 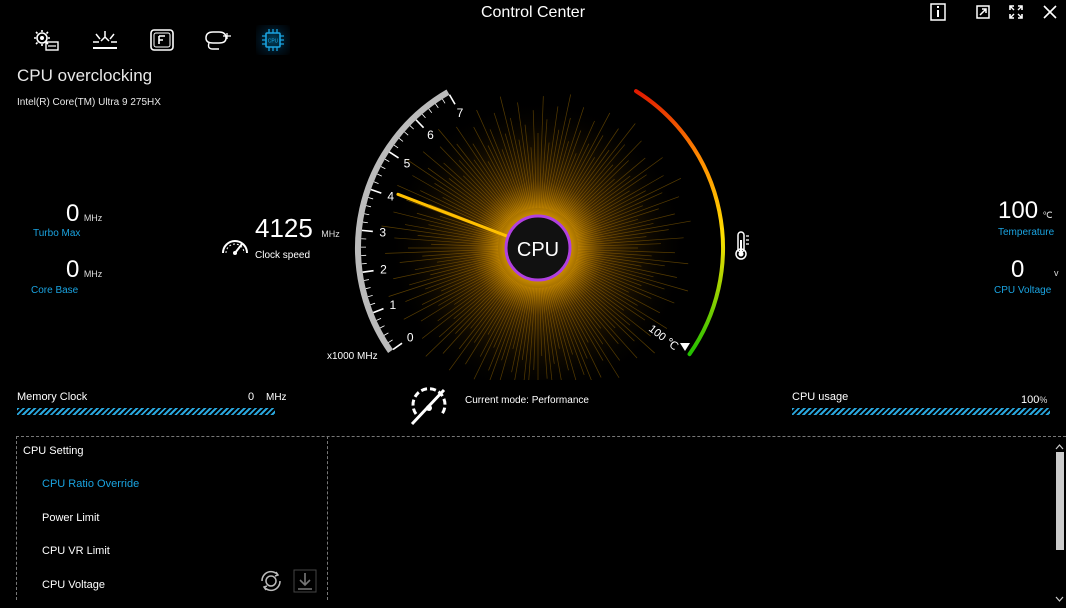 What do you see at coordinates (407, 163) in the screenshot?
I see `gauge-tick-label: 5` at bounding box center [407, 163].